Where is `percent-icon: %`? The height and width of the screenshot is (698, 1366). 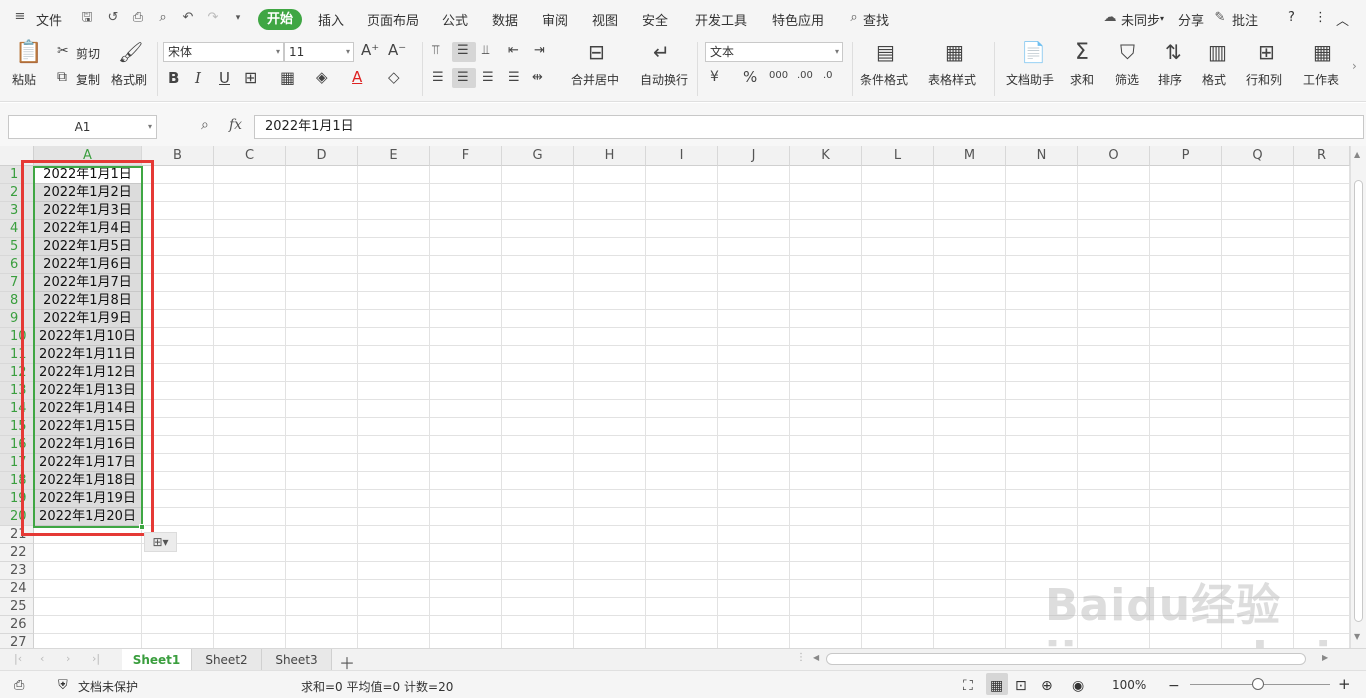 percent-icon: % is located at coordinates (750, 77).